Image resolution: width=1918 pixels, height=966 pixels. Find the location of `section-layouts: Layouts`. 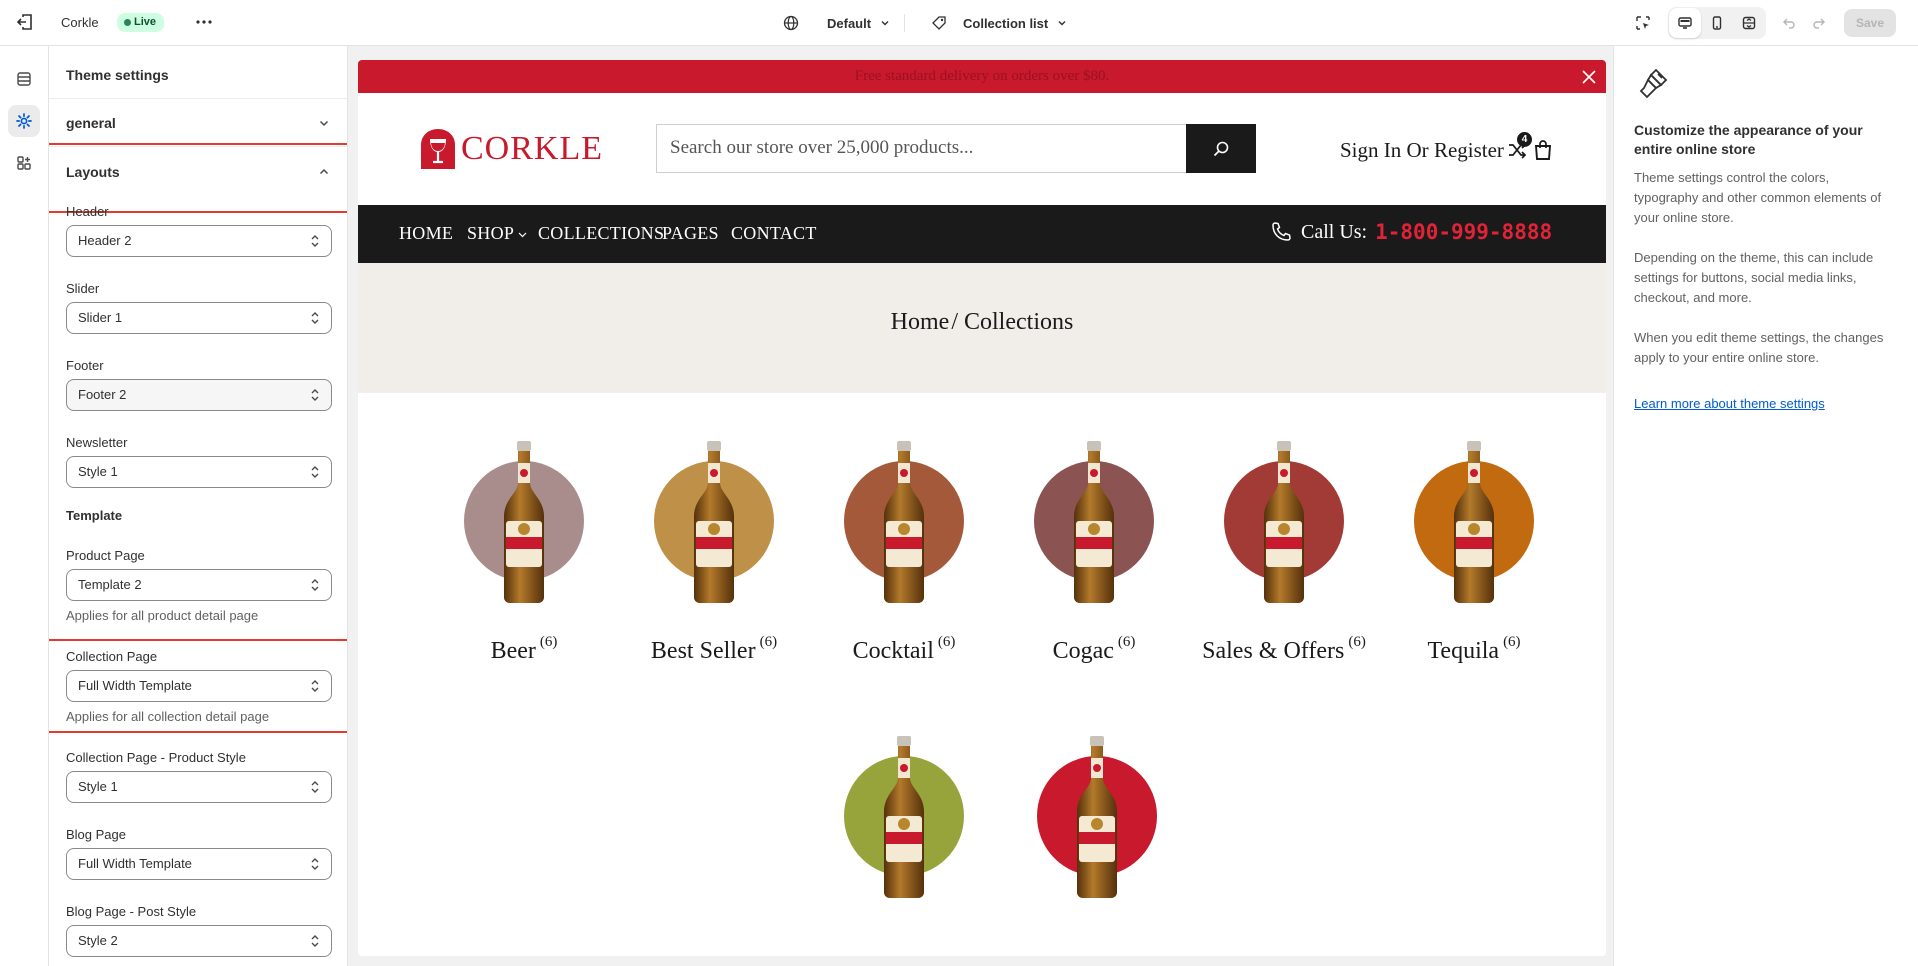

section-layouts: Layouts is located at coordinates (198, 172).